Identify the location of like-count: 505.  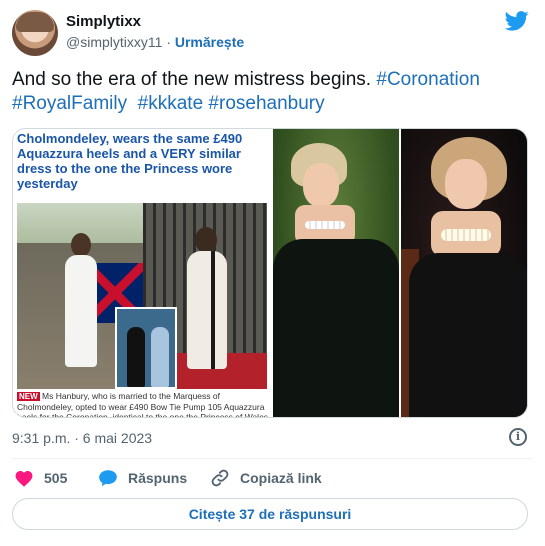
(56, 478).